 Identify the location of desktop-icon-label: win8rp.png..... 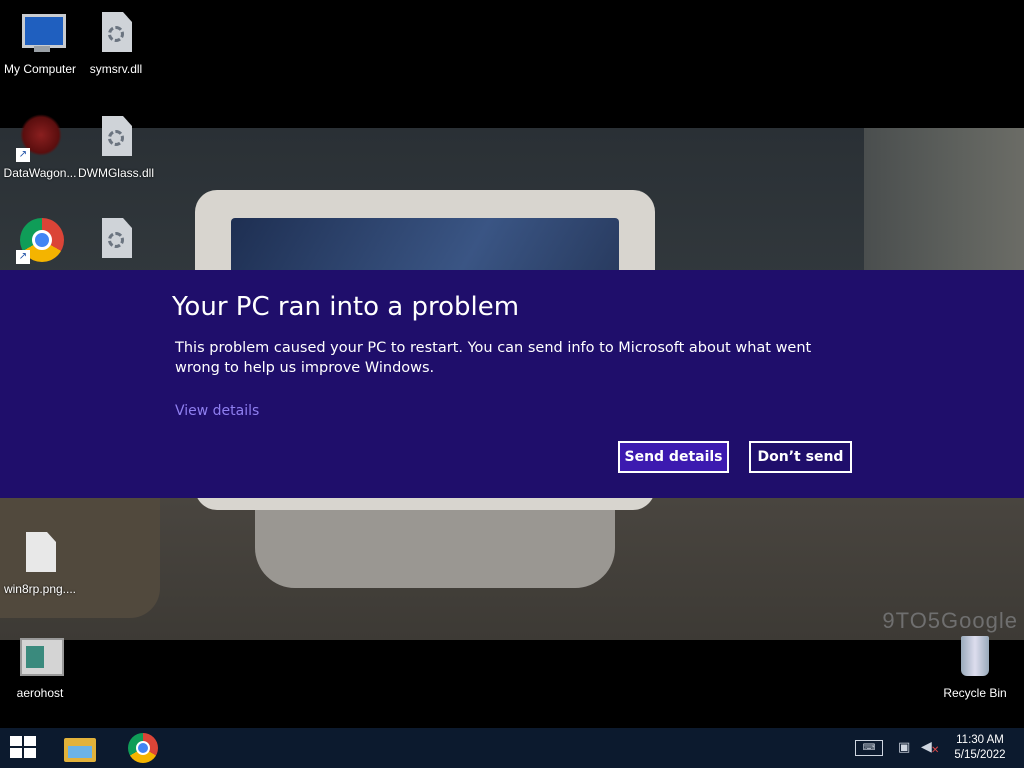
(40, 589).